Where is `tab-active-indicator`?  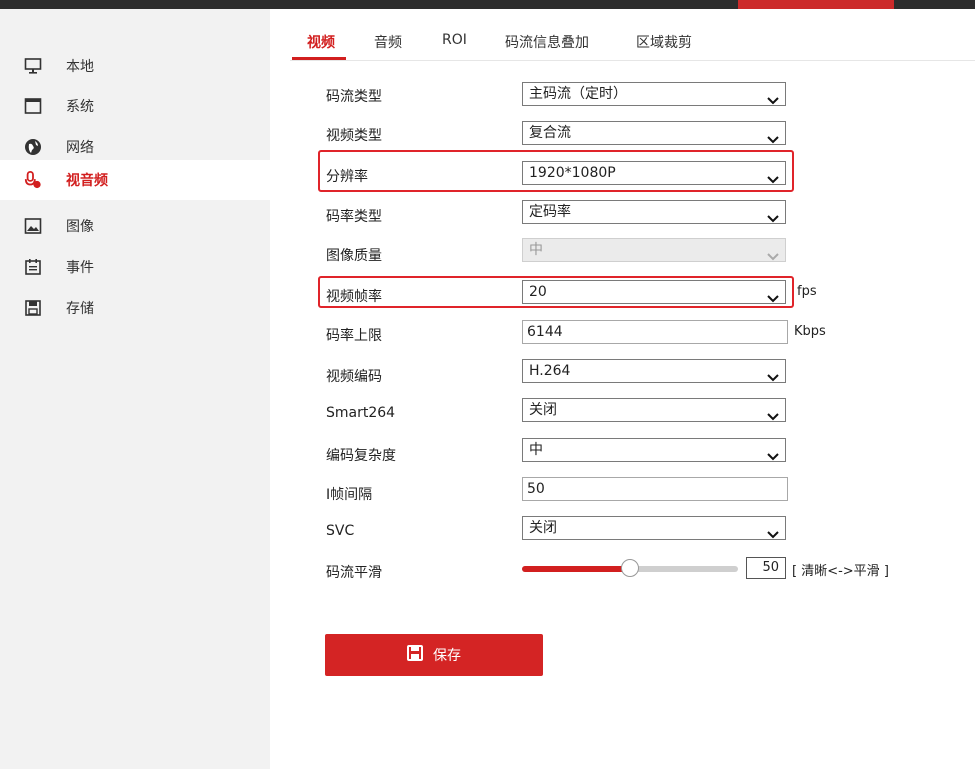
tab-active-indicator is located at coordinates (319, 58).